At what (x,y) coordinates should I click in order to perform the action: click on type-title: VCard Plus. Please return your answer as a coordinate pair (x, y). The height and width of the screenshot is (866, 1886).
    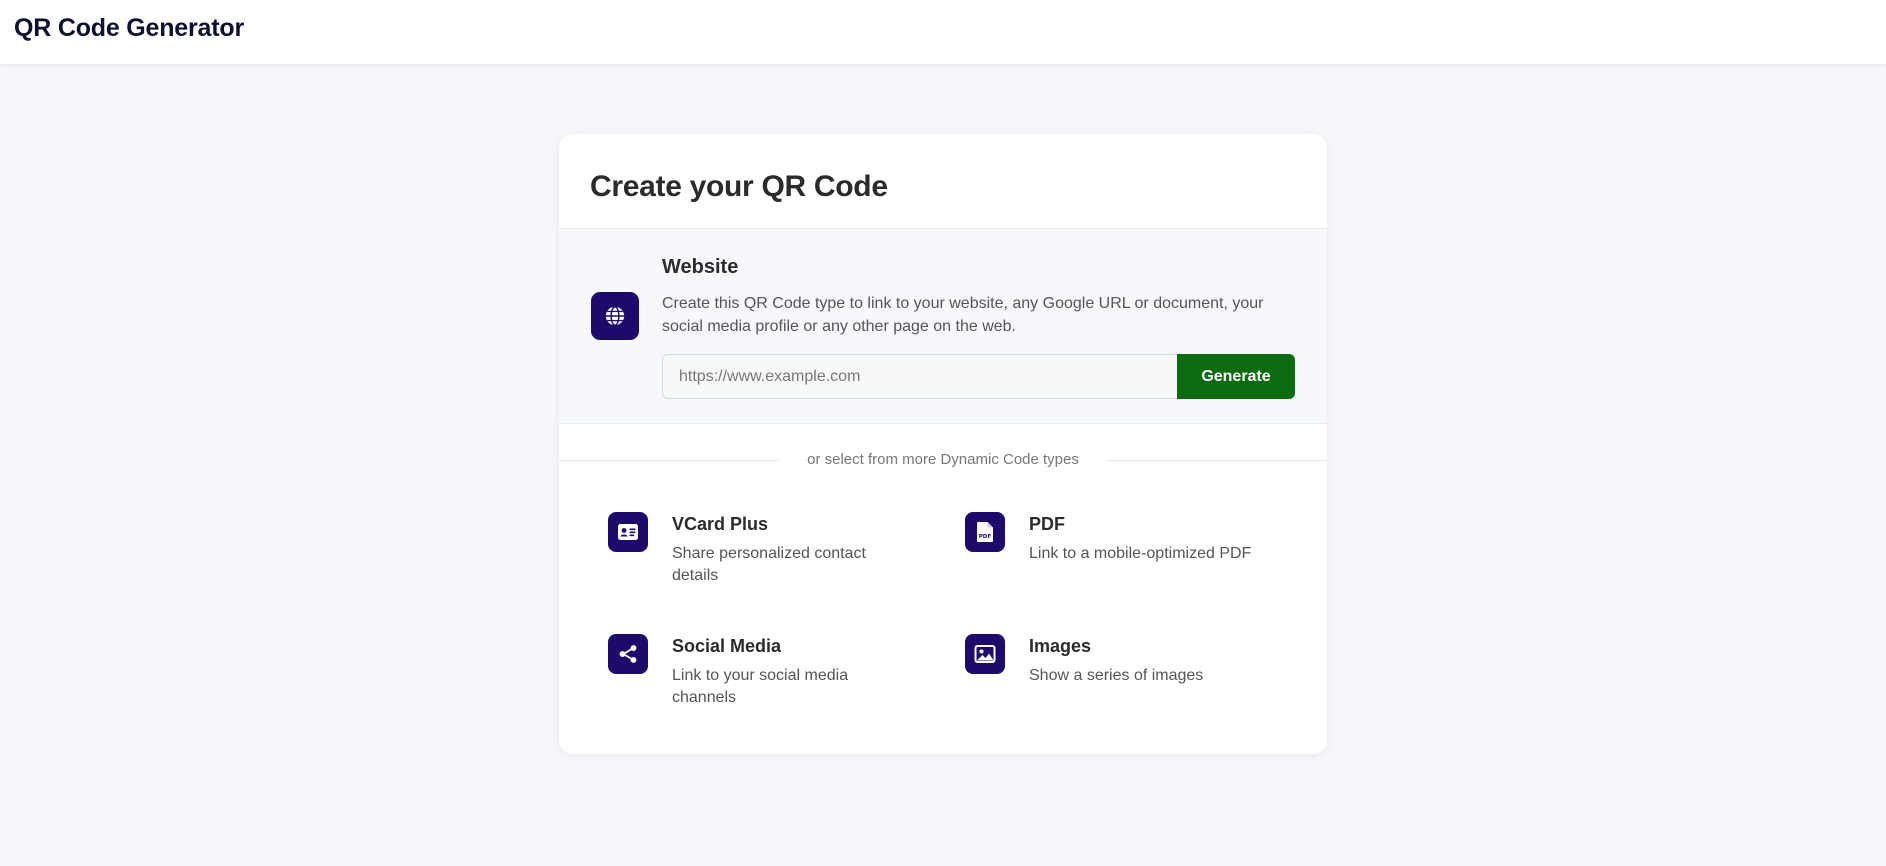
    Looking at the image, I should click on (720, 524).